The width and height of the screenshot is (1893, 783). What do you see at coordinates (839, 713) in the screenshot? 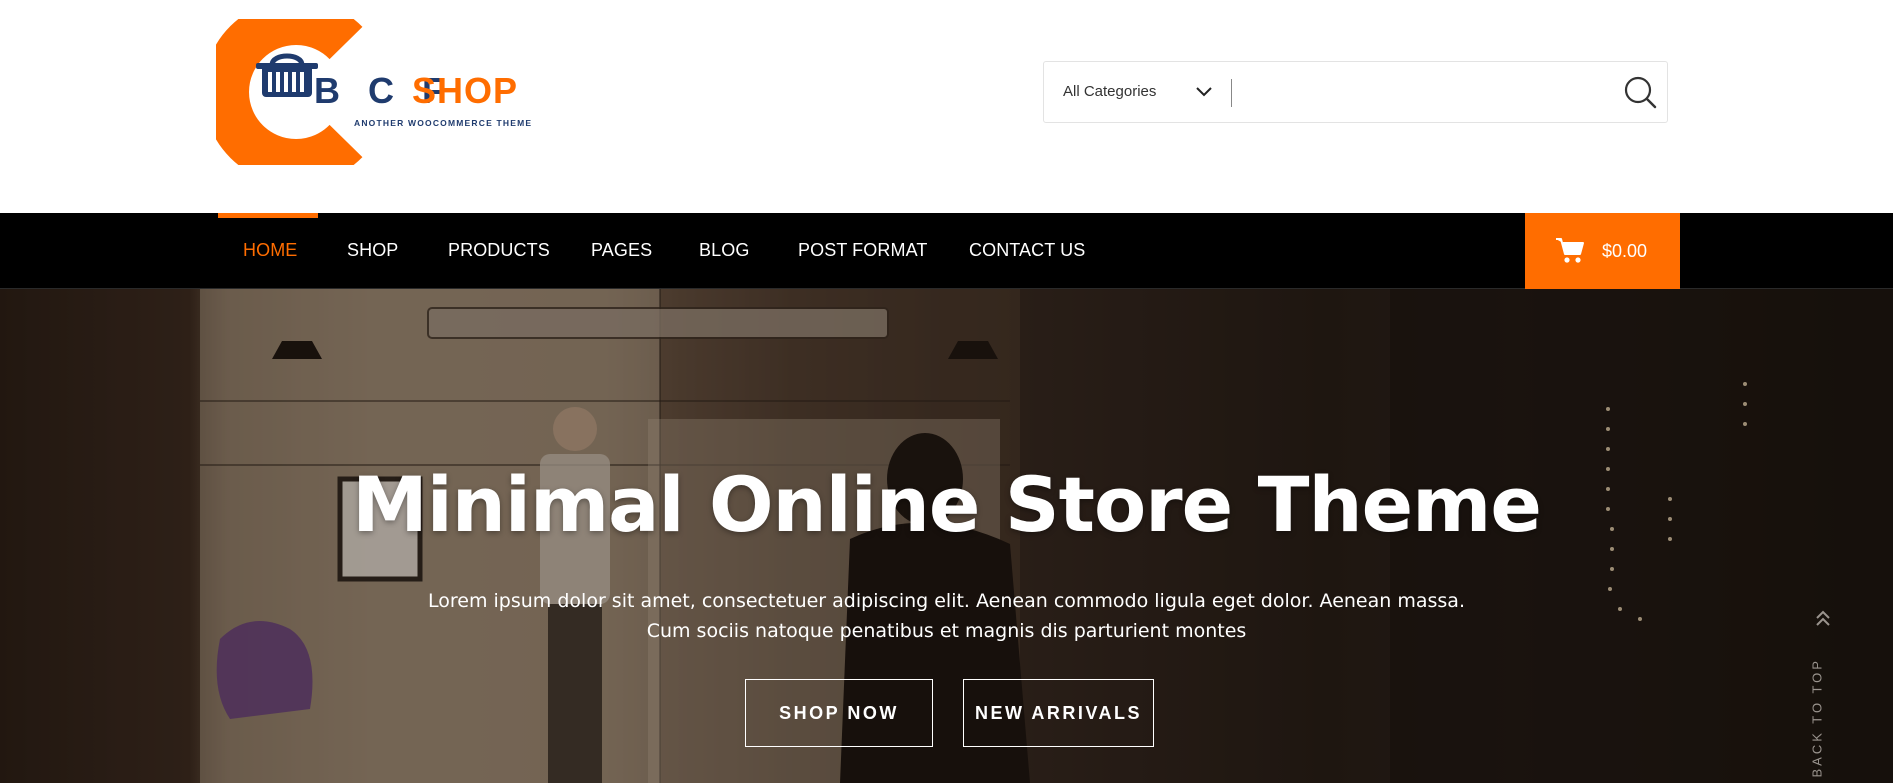
I see `shop-now-button: SHOP NOW` at bounding box center [839, 713].